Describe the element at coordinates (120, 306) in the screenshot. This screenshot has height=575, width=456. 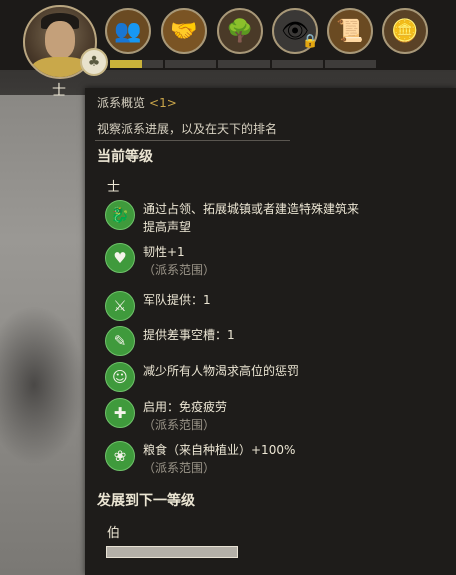
I see `army-supply-icon: ⚔` at that location.